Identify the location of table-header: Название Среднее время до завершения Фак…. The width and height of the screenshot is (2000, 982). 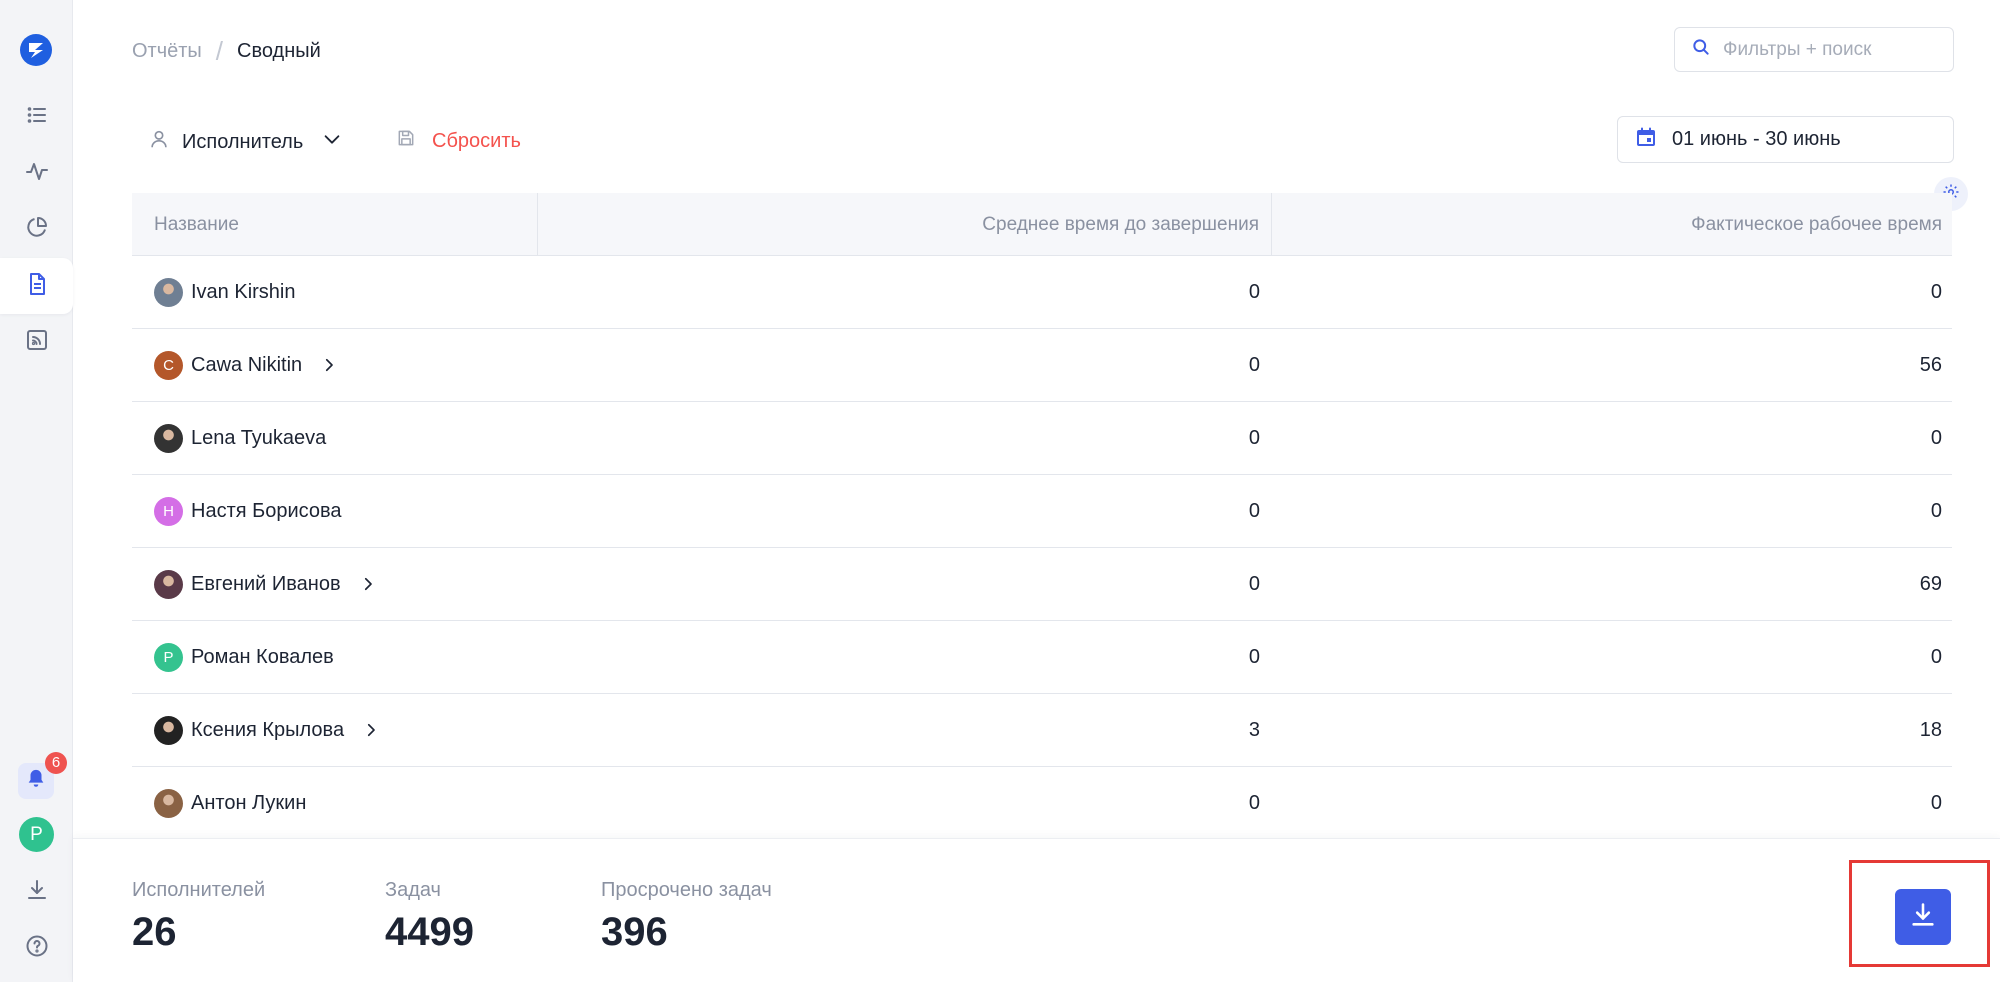
(1042, 224).